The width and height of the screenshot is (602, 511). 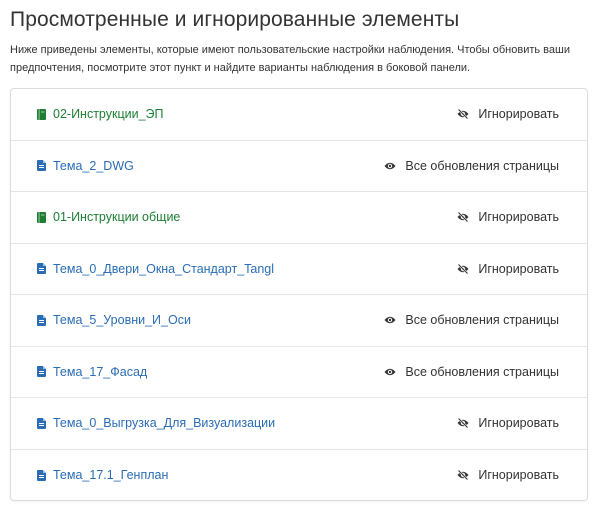 I want to click on item-name: Тема_17_Фасад, so click(x=100, y=371).